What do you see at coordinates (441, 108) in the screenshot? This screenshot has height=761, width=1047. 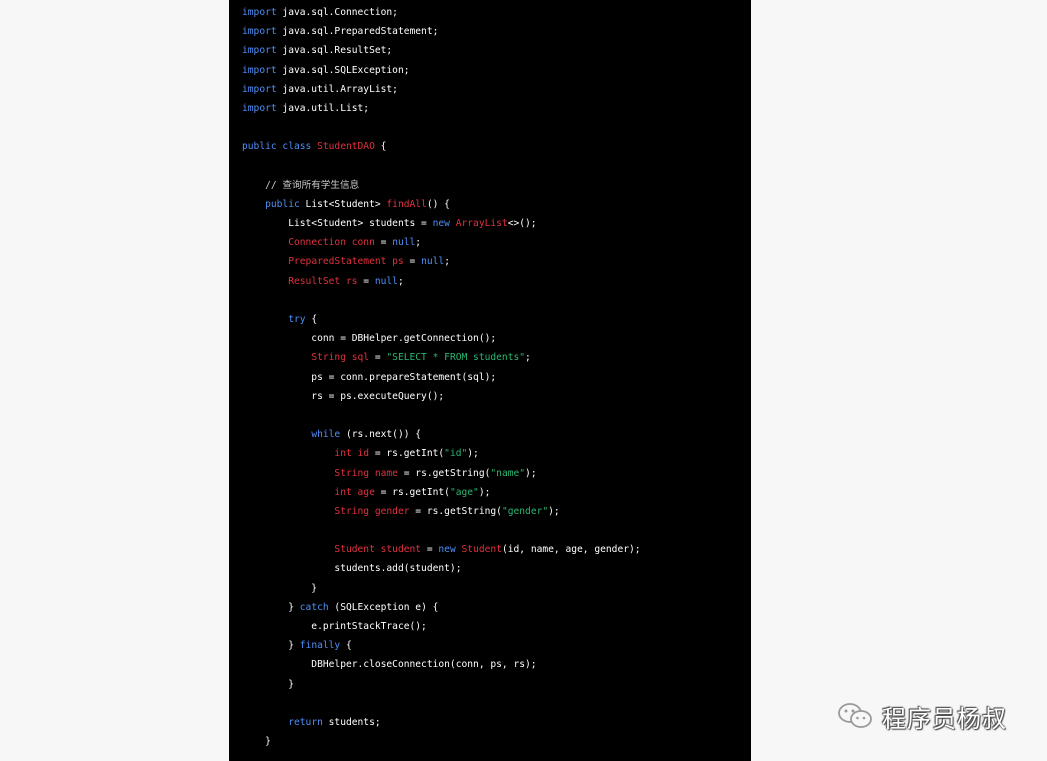 I see `code-line: import java.util.List;` at bounding box center [441, 108].